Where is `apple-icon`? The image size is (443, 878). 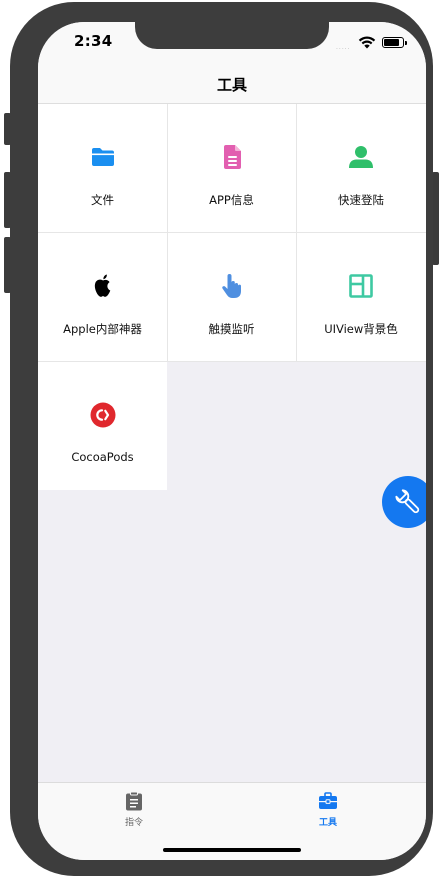 apple-icon is located at coordinates (102, 285).